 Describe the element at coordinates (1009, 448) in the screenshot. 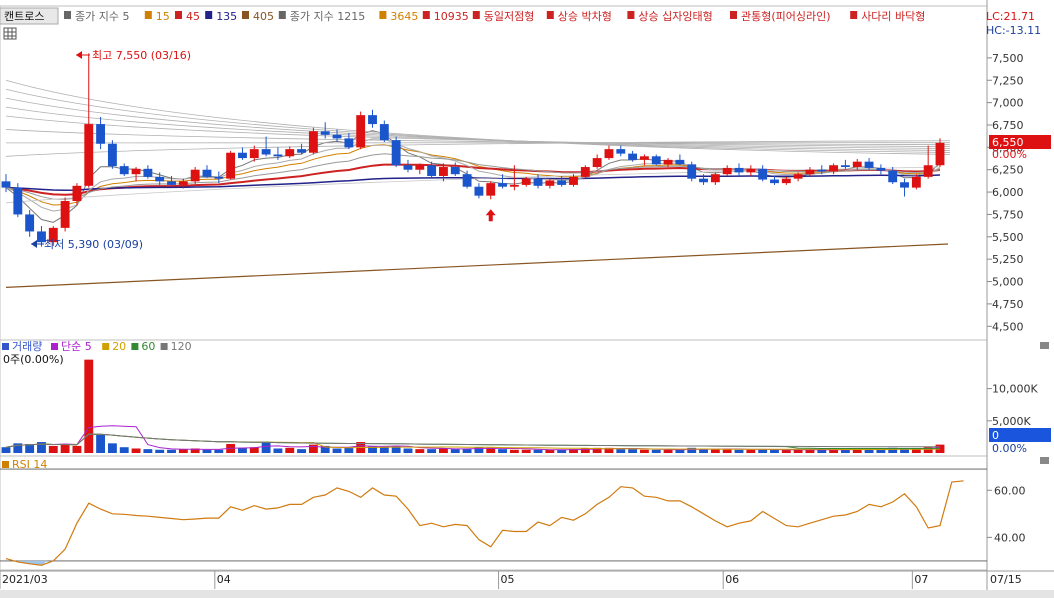

I see `current-volume-pct: 0.00%` at that location.